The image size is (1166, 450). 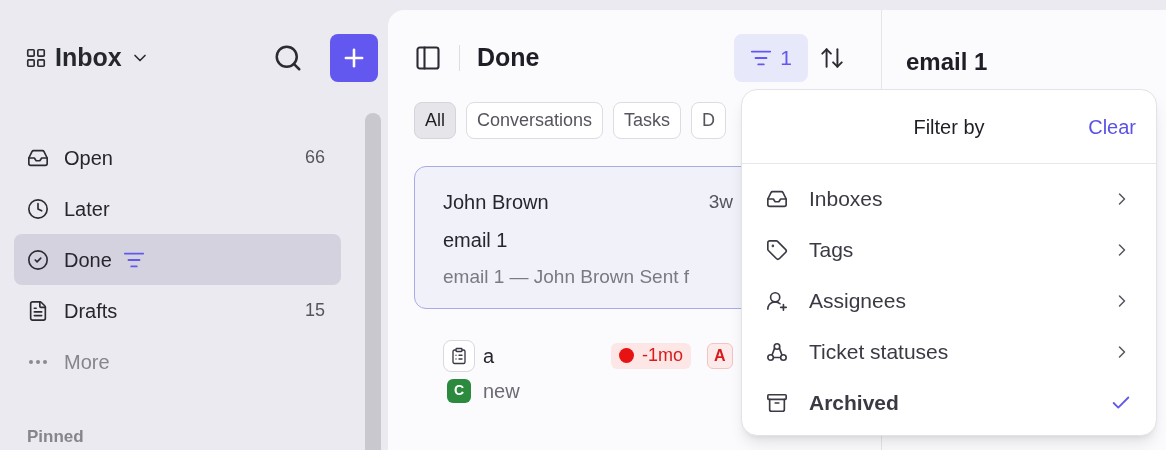 I want to click on grid-icon, so click(x=36, y=57).